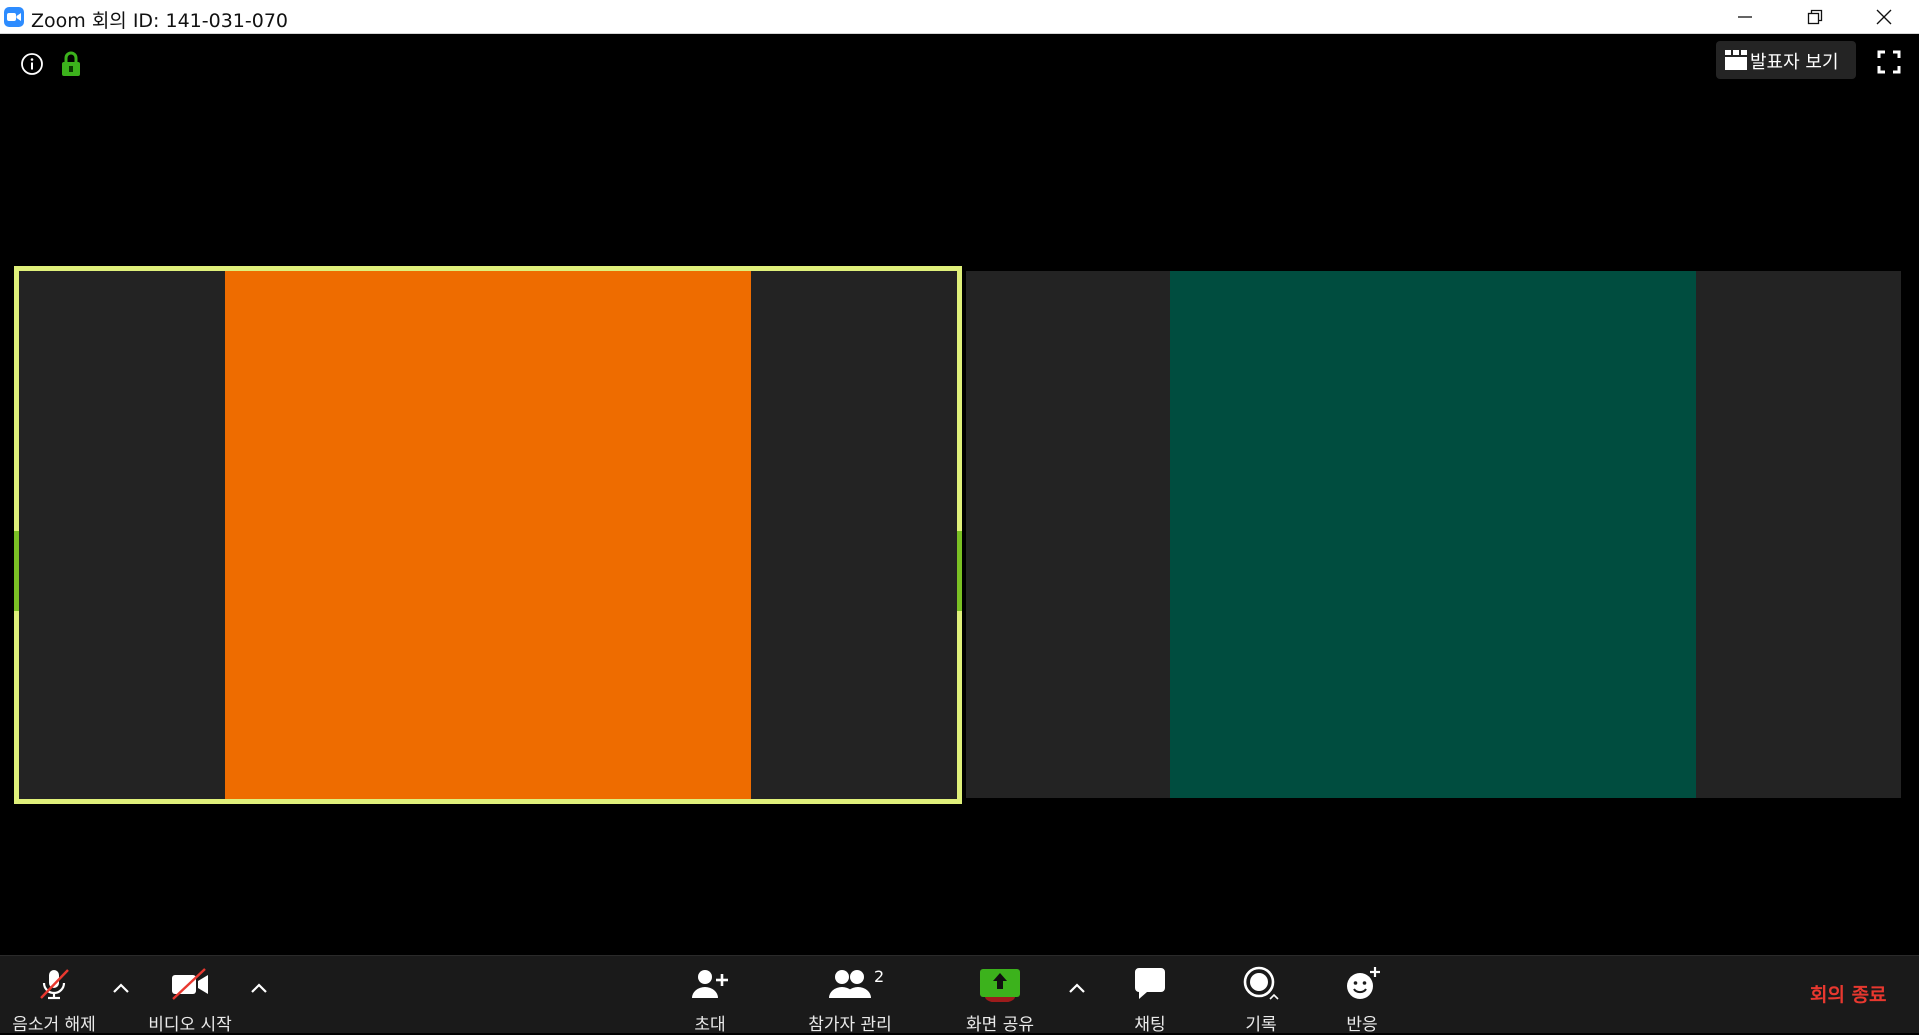 The width and height of the screenshot is (1919, 1035). I want to click on invite-button: 초대, so click(710, 995).